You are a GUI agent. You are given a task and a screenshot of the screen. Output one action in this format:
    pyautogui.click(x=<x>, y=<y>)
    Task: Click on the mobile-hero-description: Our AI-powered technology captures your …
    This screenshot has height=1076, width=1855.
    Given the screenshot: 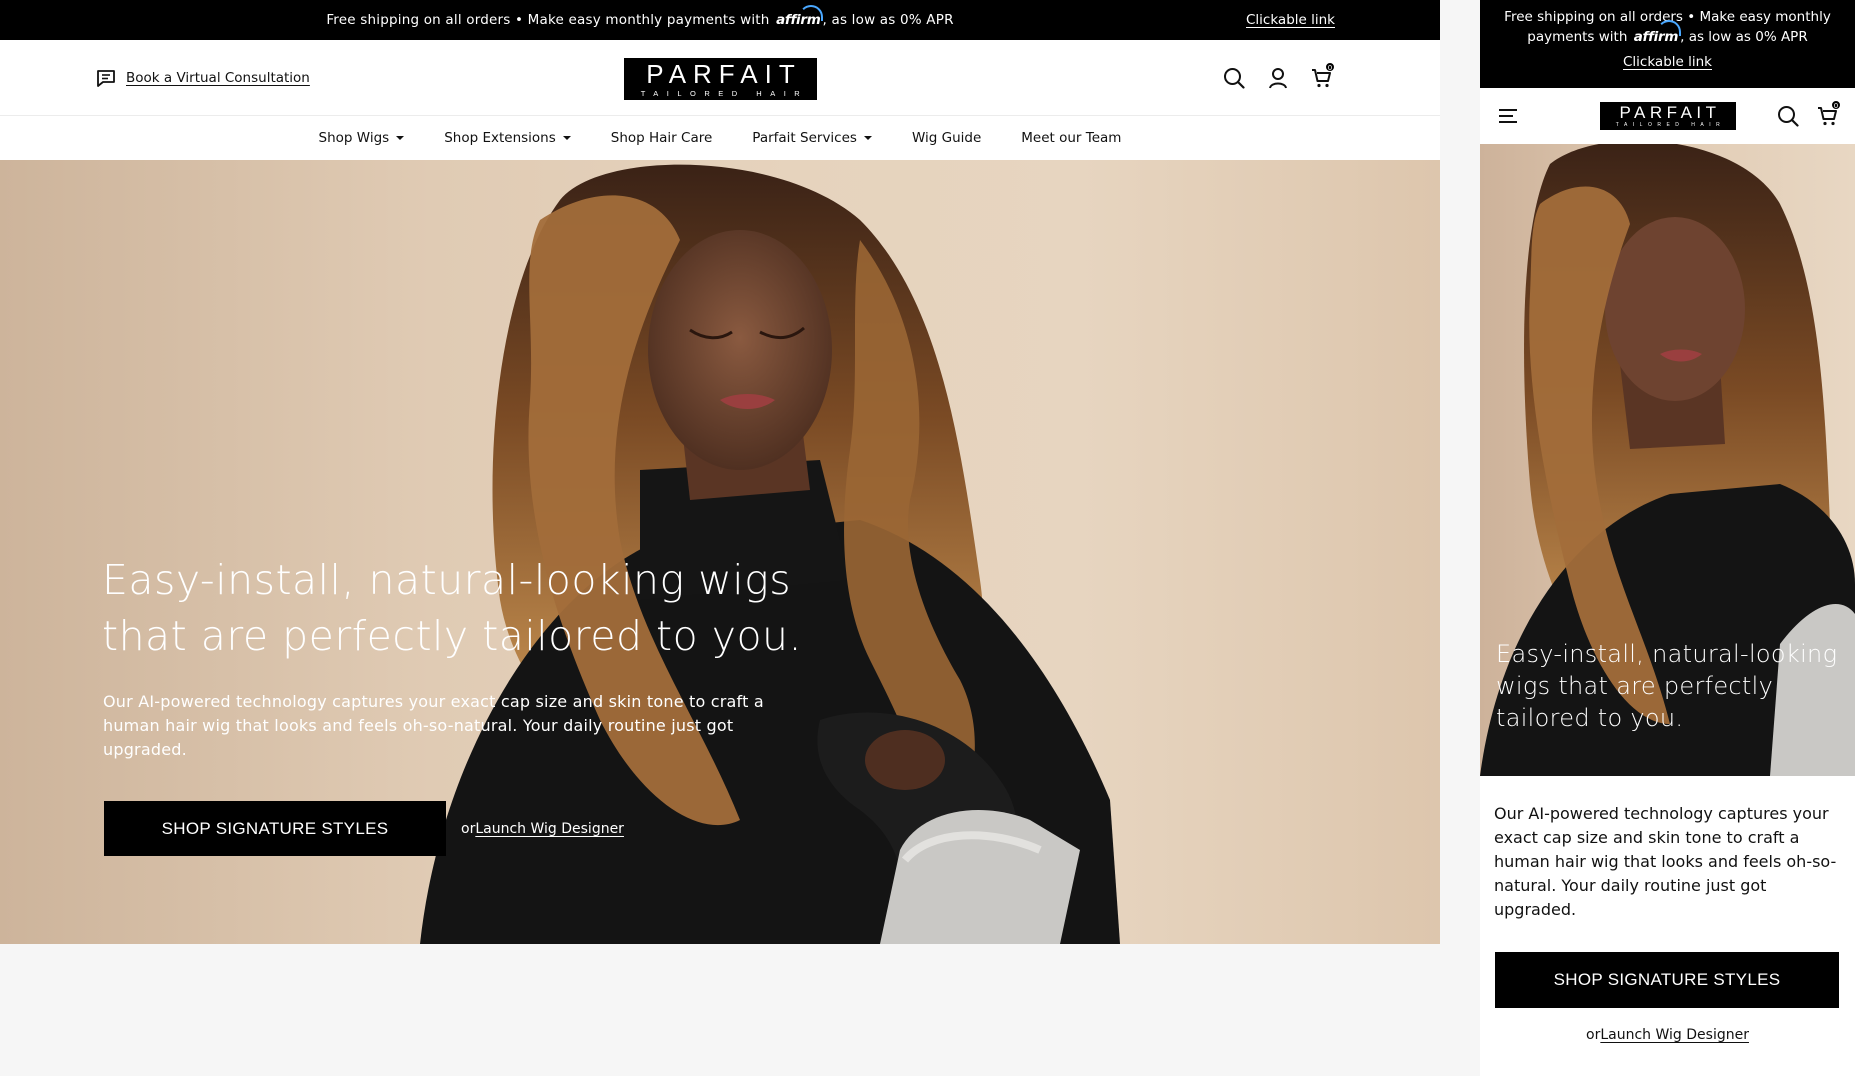 What is the action you would take?
    pyautogui.click(x=1665, y=861)
    